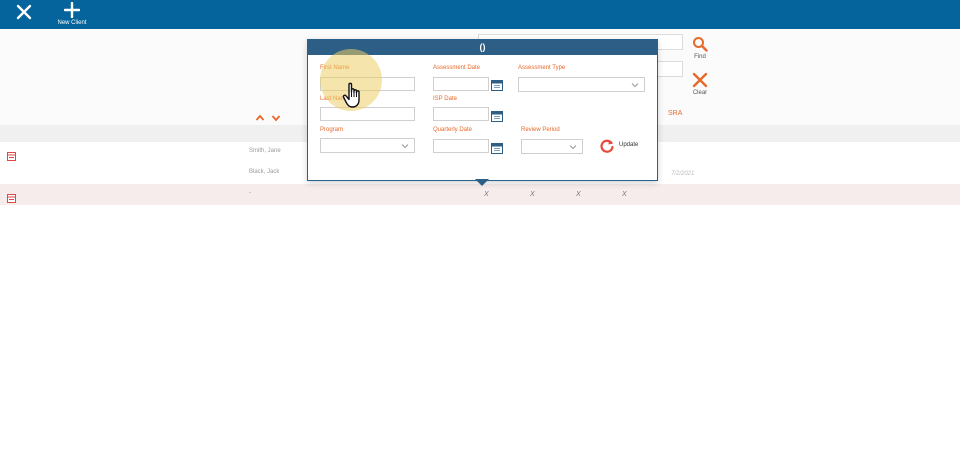  Describe the element at coordinates (453, 130) in the screenshot. I see `quarterly-date-label: Quarterly Date` at that location.